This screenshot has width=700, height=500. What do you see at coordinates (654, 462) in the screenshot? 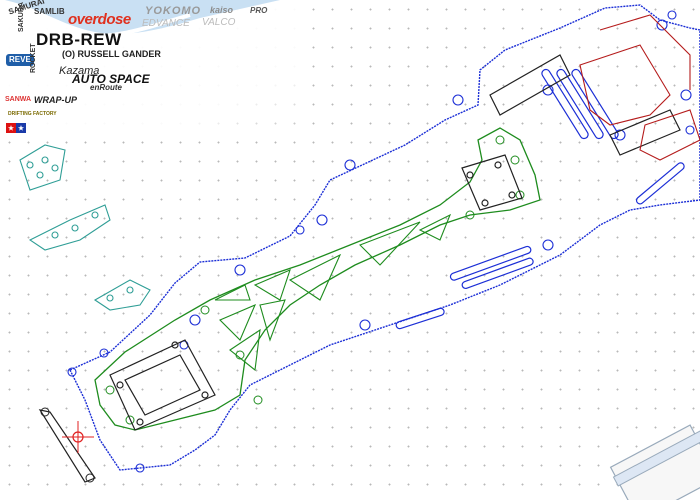
I see `viewport-window` at bounding box center [654, 462].